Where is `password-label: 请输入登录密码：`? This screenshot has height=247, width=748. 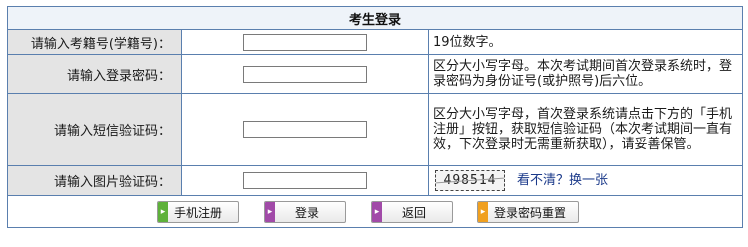 password-label: 请输入登录密码： is located at coordinates (94, 74).